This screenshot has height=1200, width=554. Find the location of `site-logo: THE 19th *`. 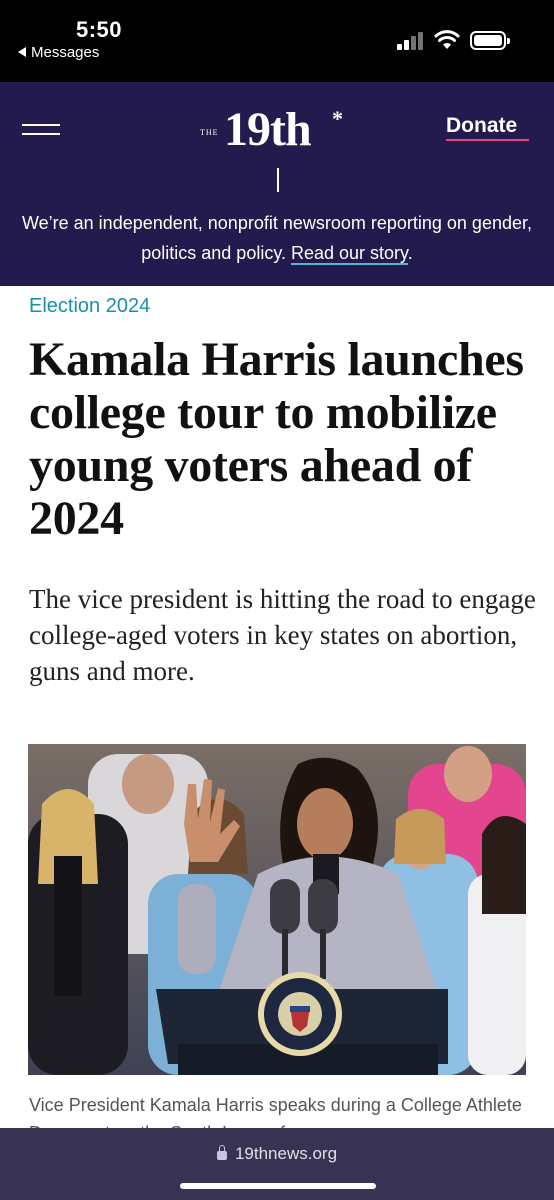

site-logo: THE 19th * is located at coordinates (280, 134).